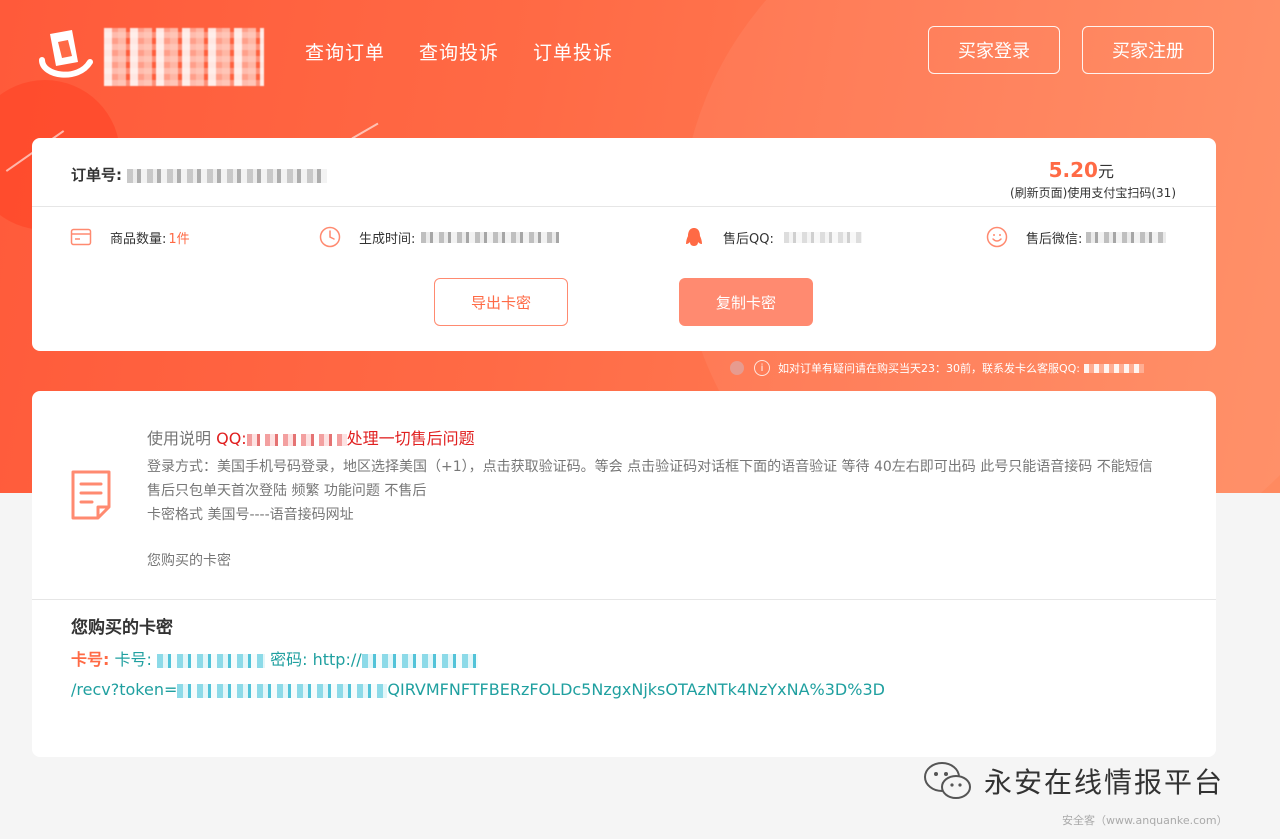  Describe the element at coordinates (250, 515) in the screenshot. I see `usage-line: 卡密格式 美国号----语音接码网址` at that location.